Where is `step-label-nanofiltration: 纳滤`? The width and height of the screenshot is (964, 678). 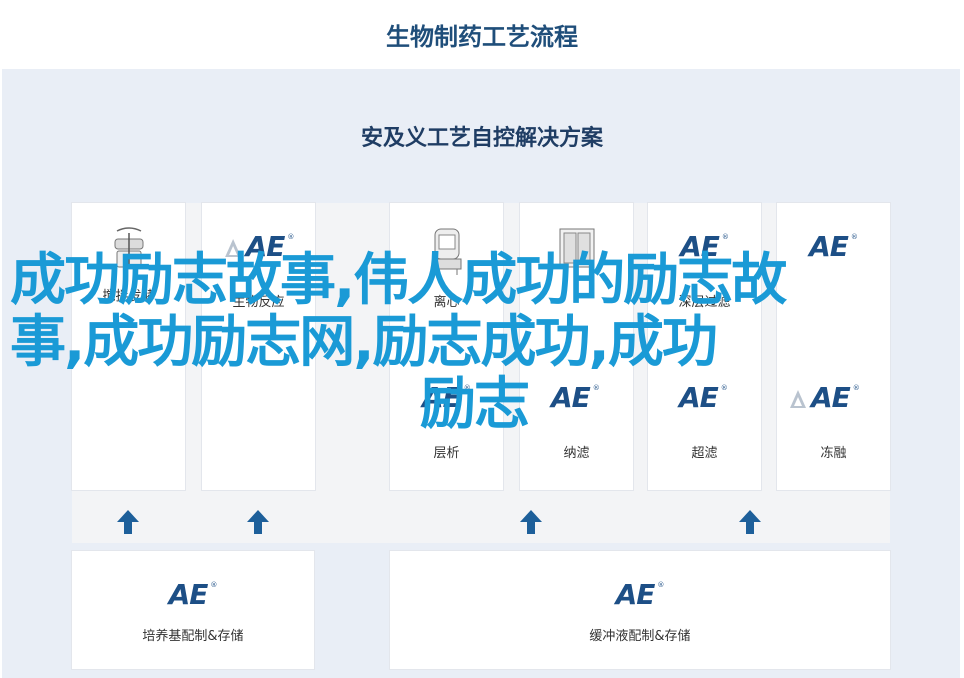
step-label-nanofiltration: 纳滤 is located at coordinates (576, 453).